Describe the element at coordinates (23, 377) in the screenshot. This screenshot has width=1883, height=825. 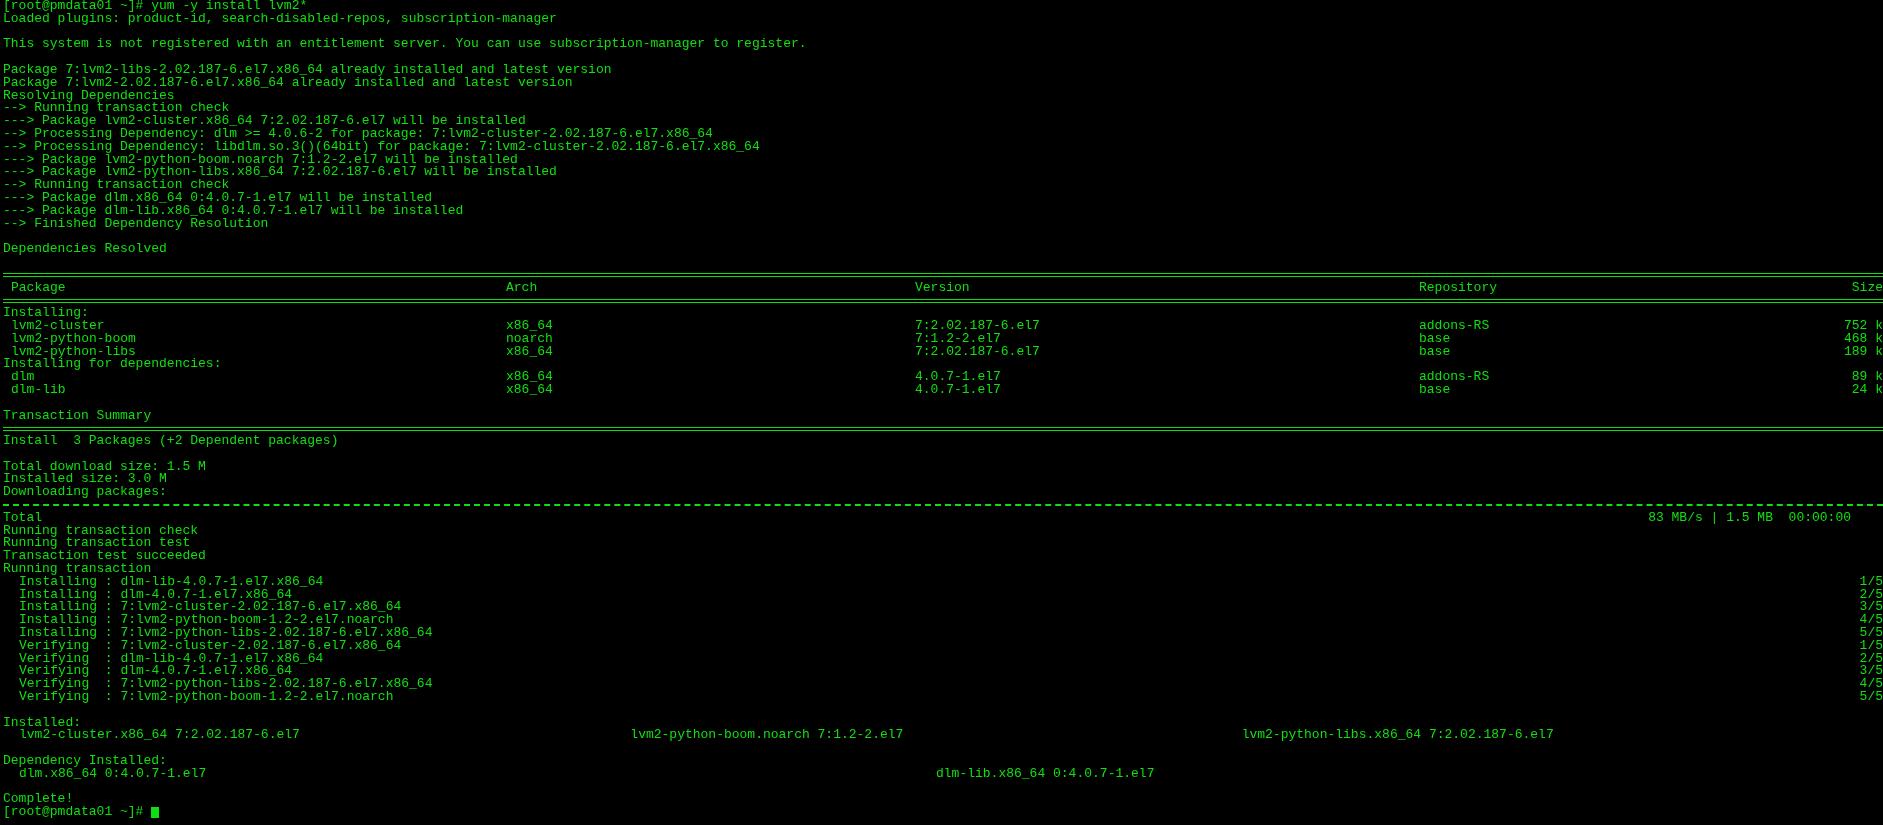
I see `table-cell-text: dlm` at that location.